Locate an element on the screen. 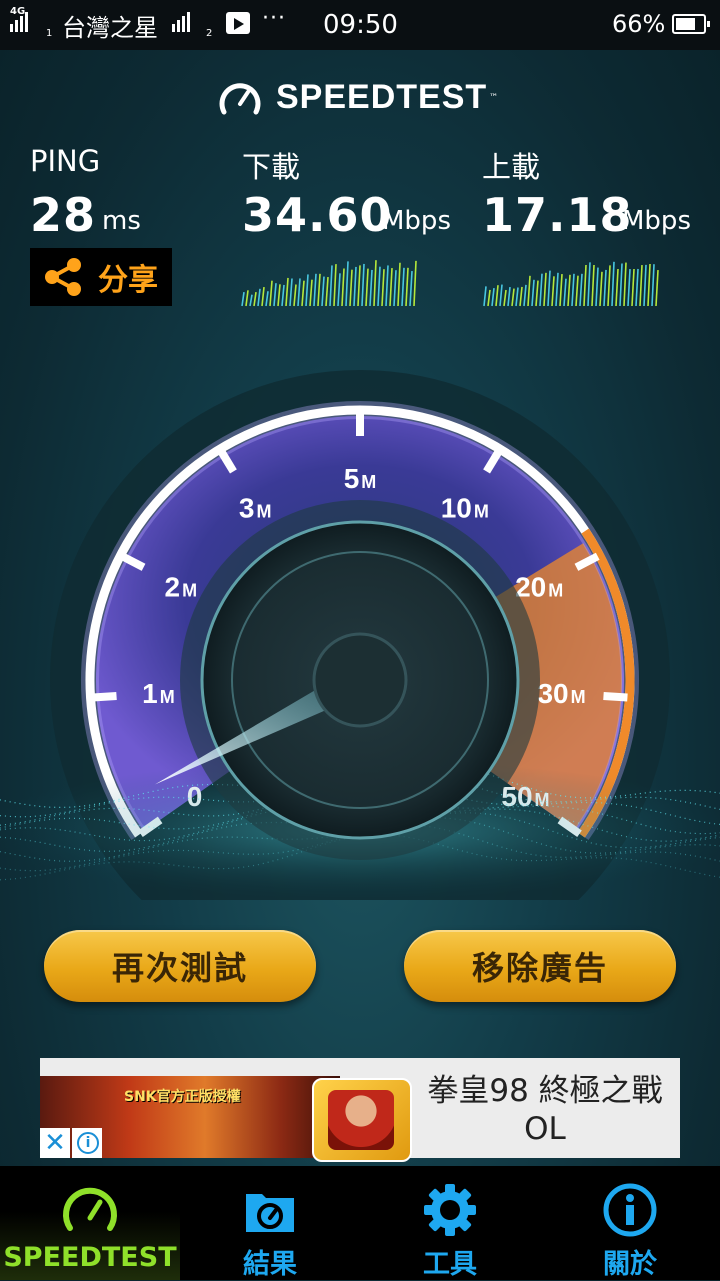 The width and height of the screenshot is (720, 1281). retest-button-label: 再次測試 is located at coordinates (179, 968).